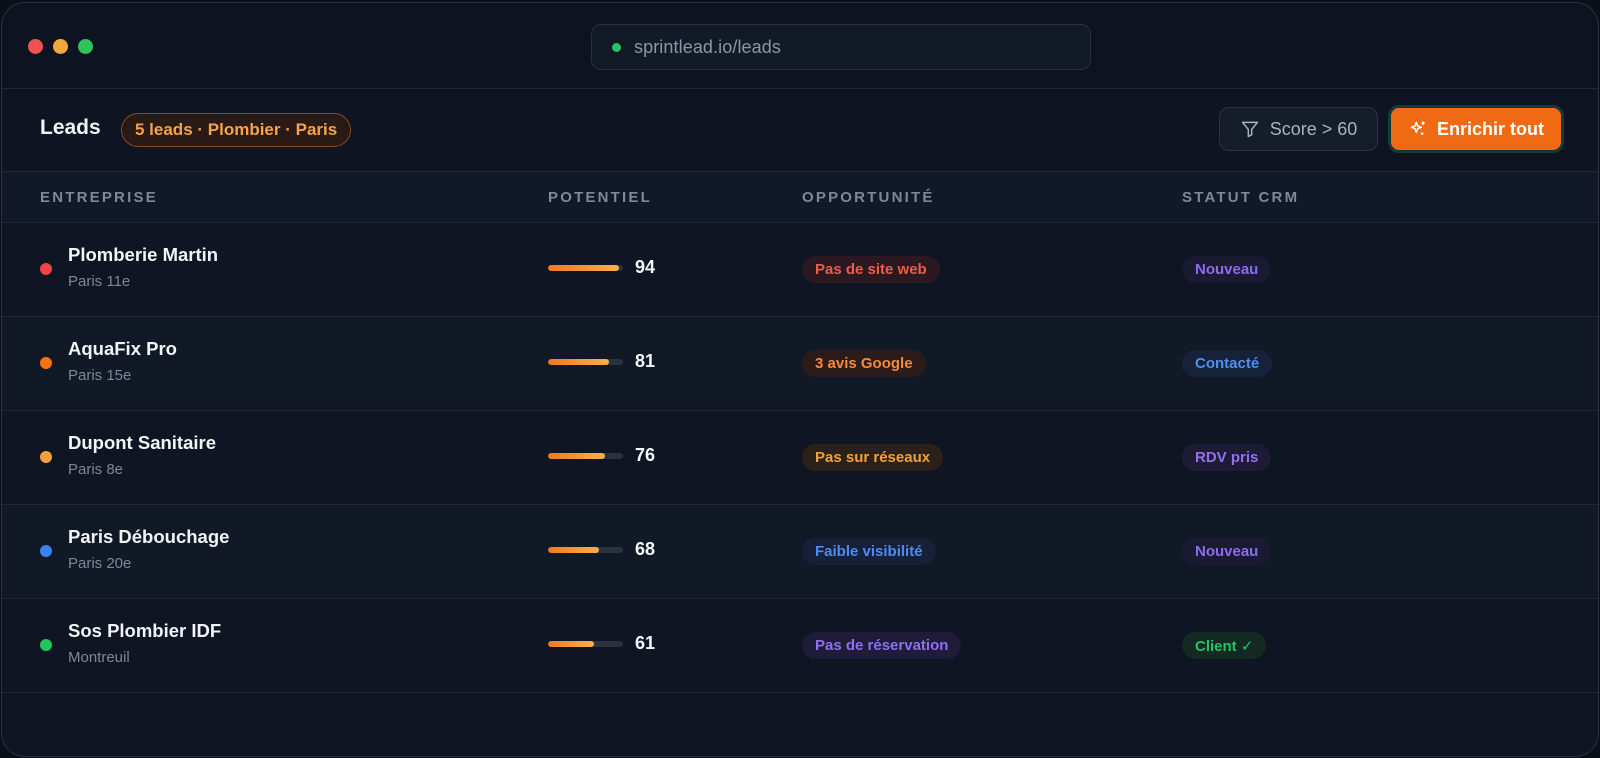 Image resolution: width=1600 pixels, height=758 pixels. I want to click on company-name: Paris Débouchage, so click(148, 537).